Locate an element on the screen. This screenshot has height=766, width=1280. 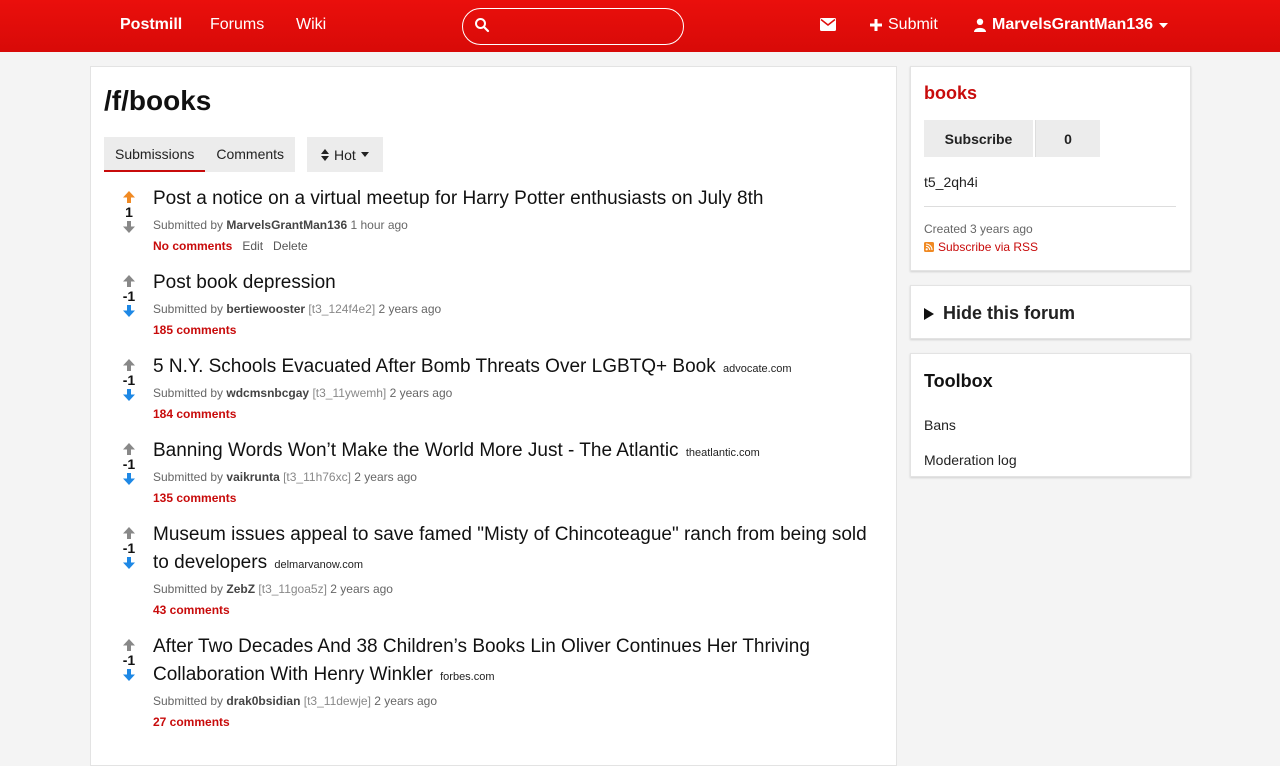
messages-link is located at coordinates (828, 27).